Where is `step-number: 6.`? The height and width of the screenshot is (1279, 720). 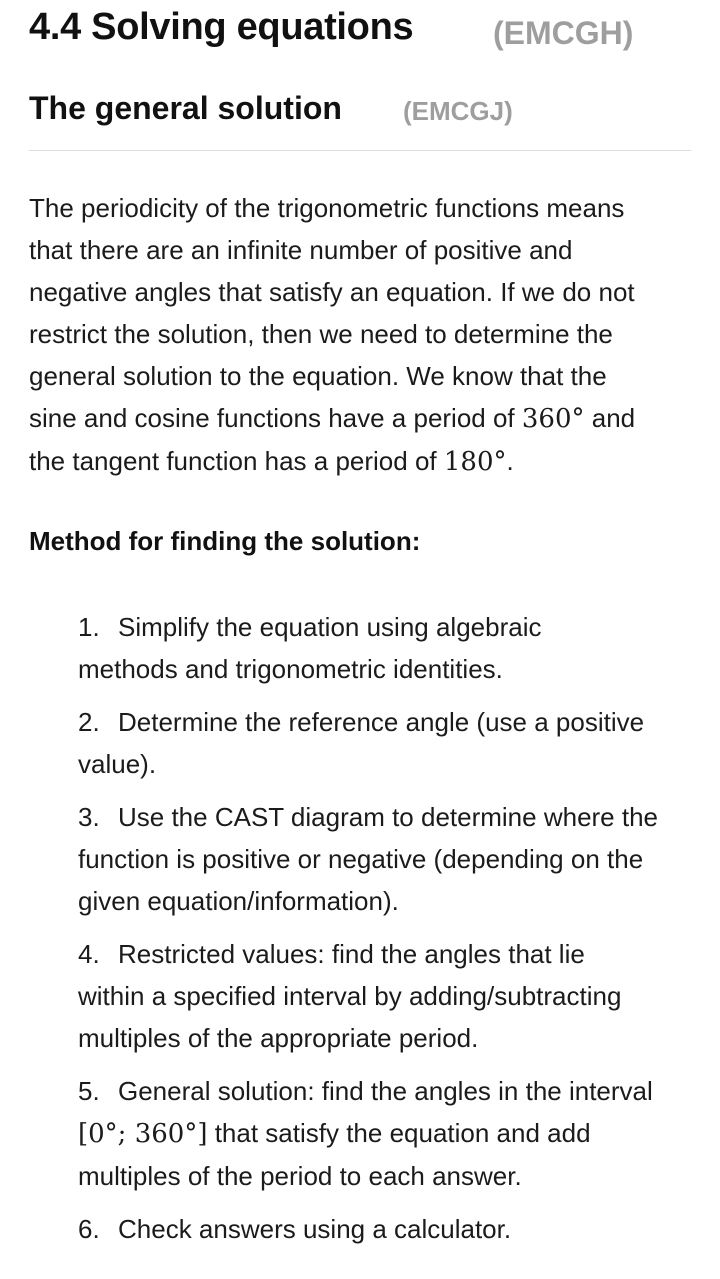
step-number: 6. is located at coordinates (89, 1229).